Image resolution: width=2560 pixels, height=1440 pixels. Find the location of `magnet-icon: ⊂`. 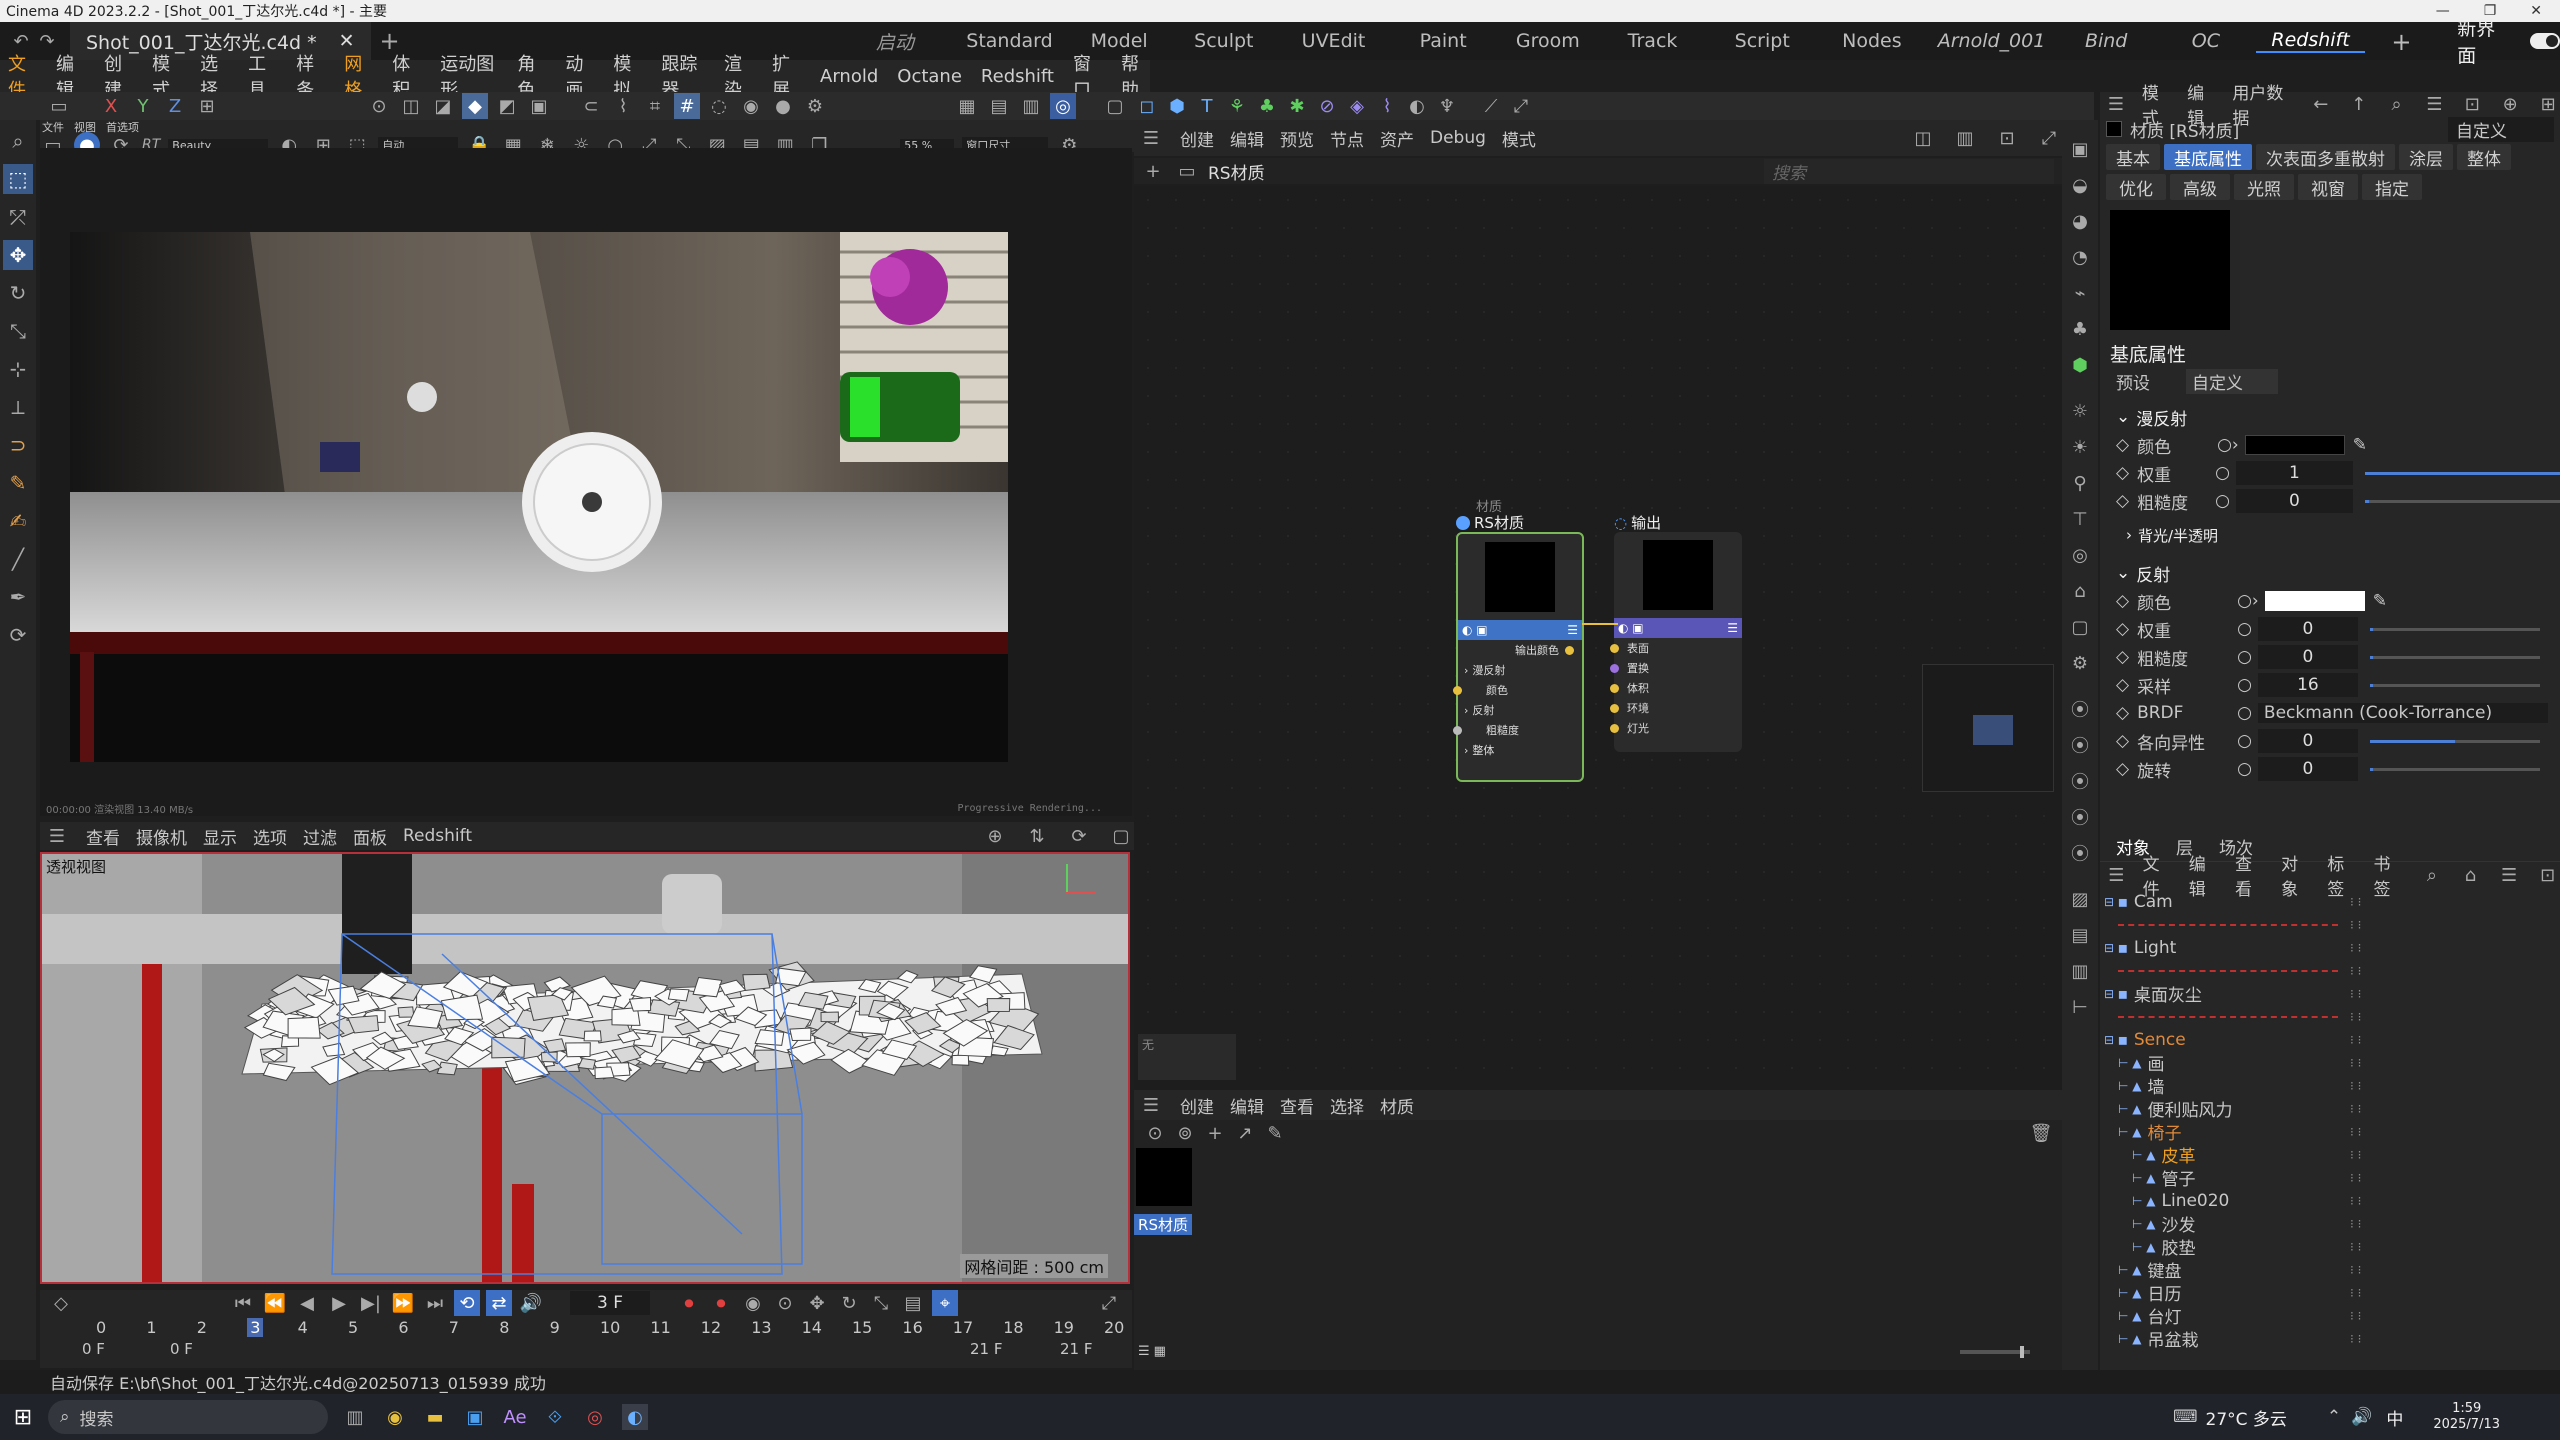

magnet-icon: ⊂ is located at coordinates (591, 106).